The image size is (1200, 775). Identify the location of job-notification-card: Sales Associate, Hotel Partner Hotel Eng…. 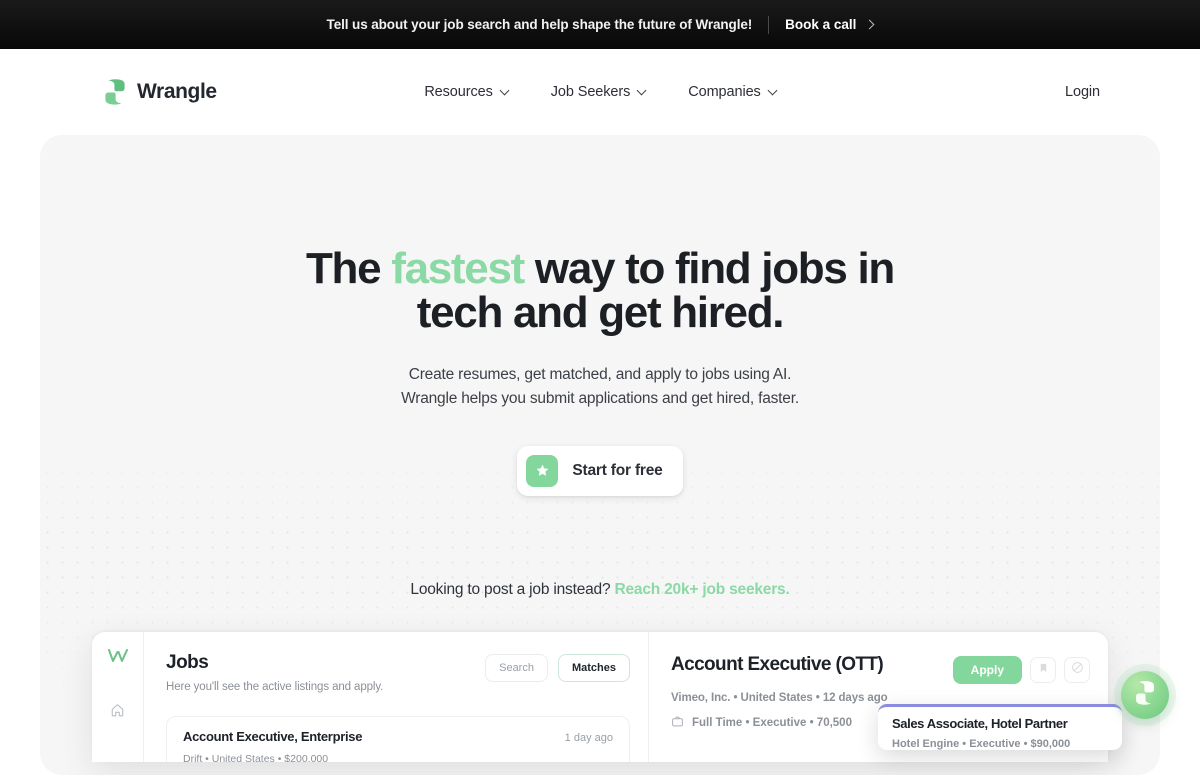
(1000, 727).